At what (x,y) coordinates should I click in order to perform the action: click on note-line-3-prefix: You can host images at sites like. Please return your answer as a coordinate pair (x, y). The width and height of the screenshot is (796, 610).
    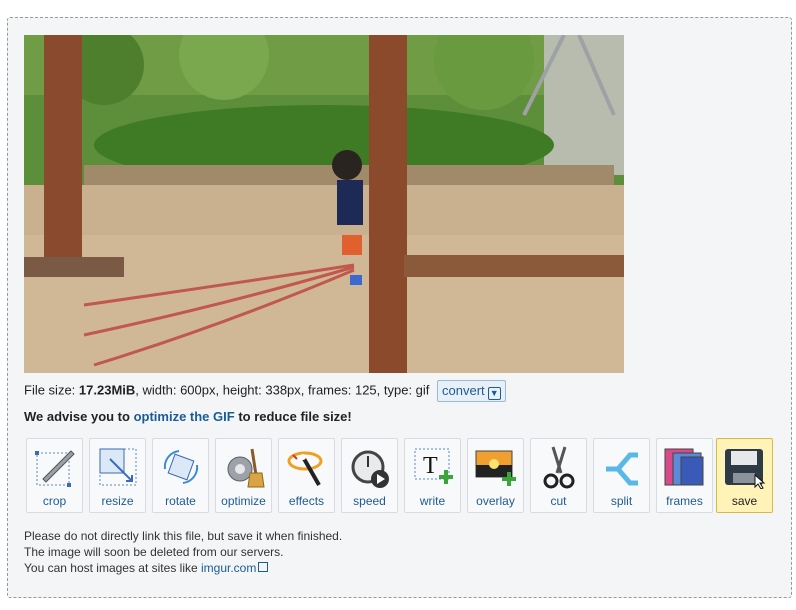
    Looking at the image, I should click on (112, 568).